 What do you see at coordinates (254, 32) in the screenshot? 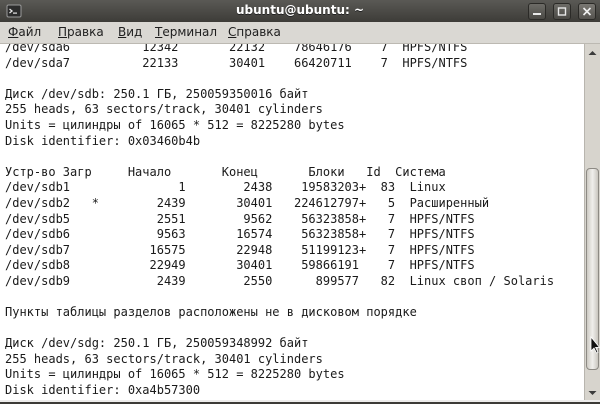
I see `menu-help: Справка` at bounding box center [254, 32].